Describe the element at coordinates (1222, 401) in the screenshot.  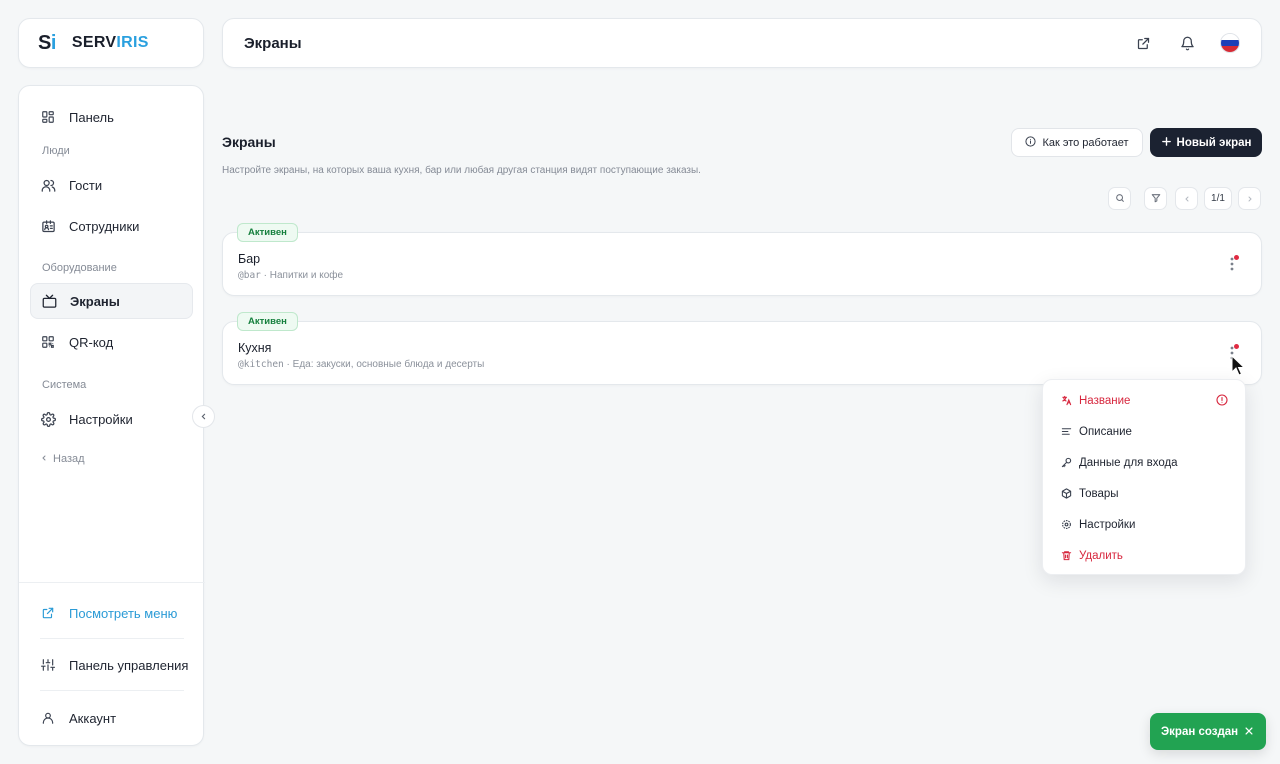
I see `alert-circle-icon` at that location.